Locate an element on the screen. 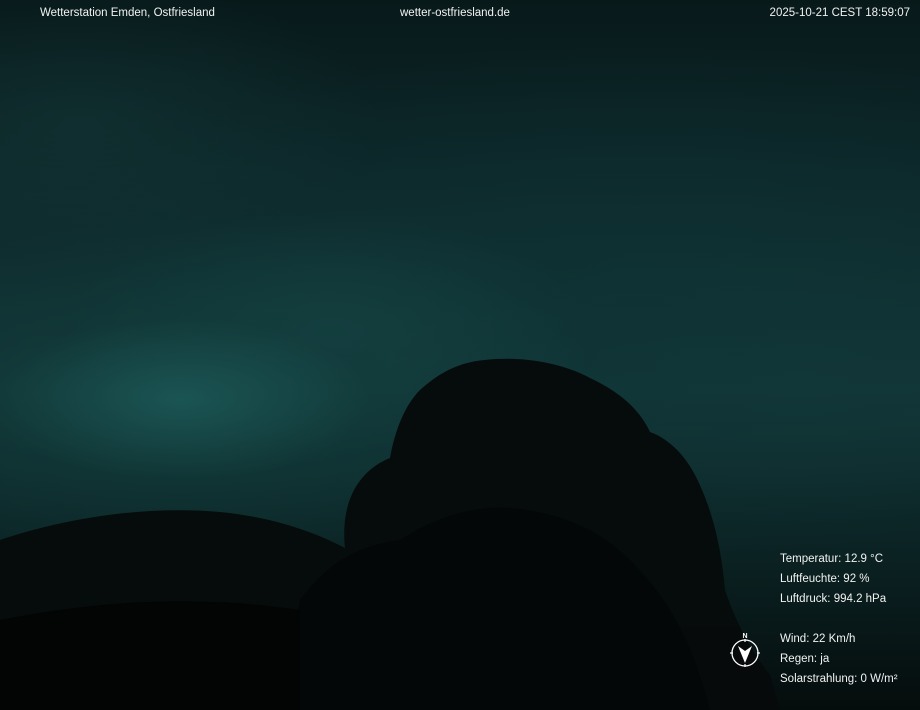 The image size is (920, 710). wind-direction-compass-icon: N is located at coordinates (745, 650).